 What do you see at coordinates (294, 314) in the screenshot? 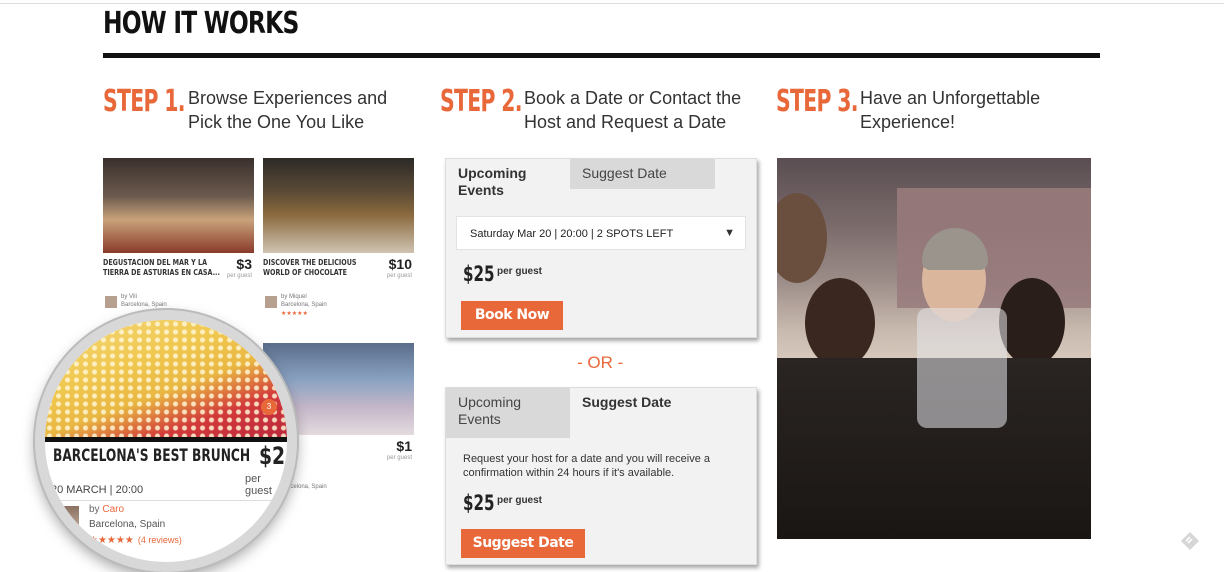
I see `card-rating-stars: ★★★★★` at bounding box center [294, 314].